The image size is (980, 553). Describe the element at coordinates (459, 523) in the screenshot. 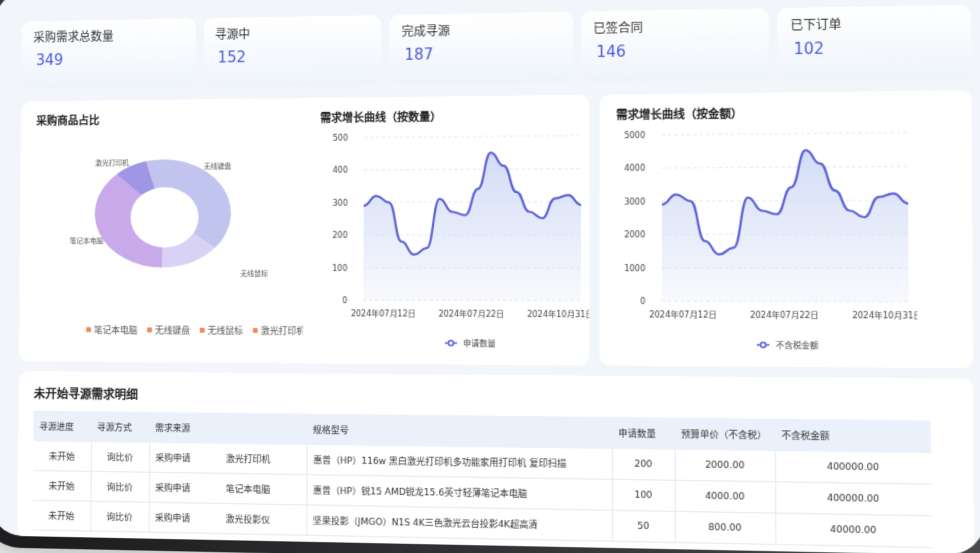

I see `cell-spec: 坚果投影（JMGO）N1S 4K三色激光云台投影4K超高清` at that location.